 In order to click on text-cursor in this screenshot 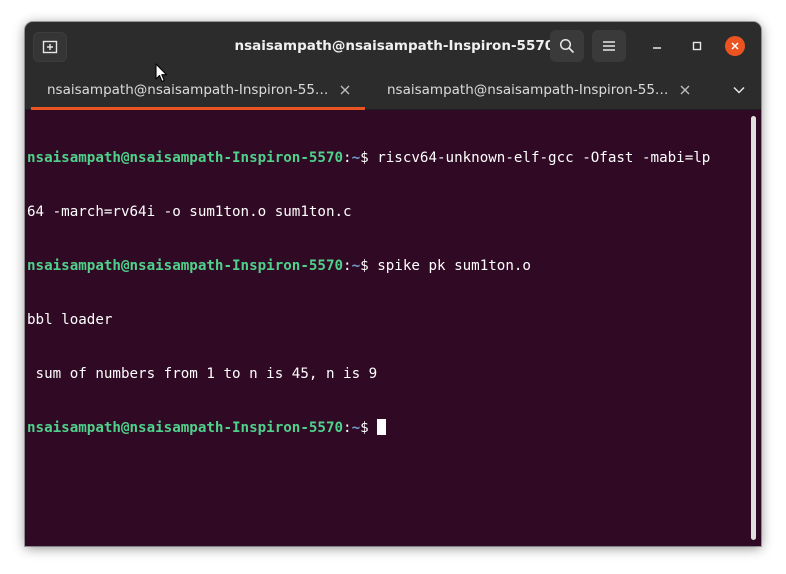, I will do `click(382, 427)`.